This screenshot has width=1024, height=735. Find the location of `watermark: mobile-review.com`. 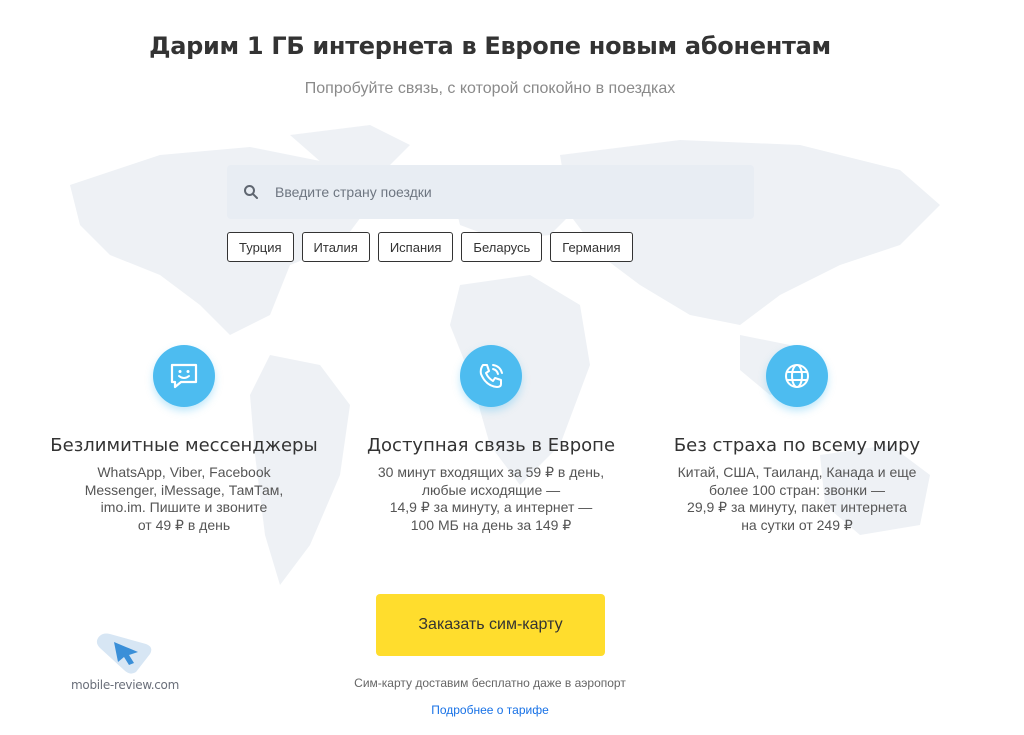

watermark: mobile-review.com is located at coordinates (125, 663).